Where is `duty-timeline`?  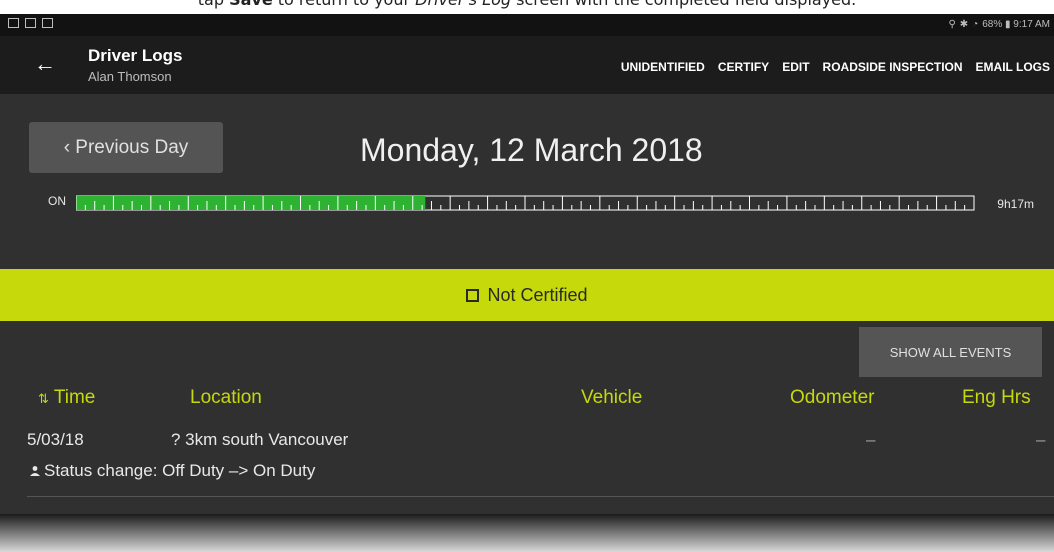 duty-timeline is located at coordinates (525, 203).